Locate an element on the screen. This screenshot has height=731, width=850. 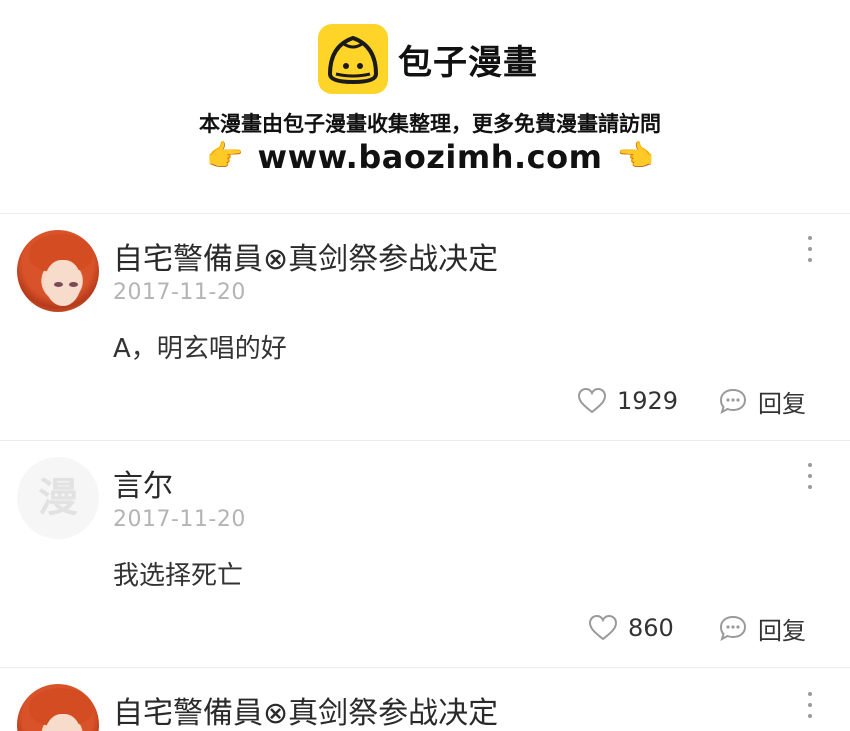
like-button: 860 is located at coordinates (631, 628).